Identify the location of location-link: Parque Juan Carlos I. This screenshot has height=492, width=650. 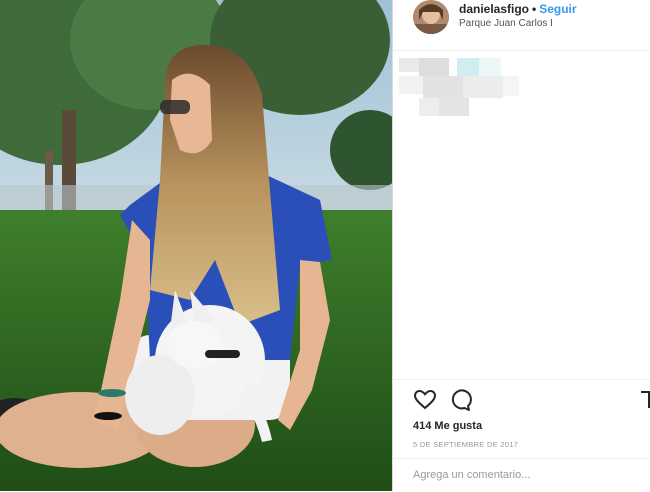
(506, 23).